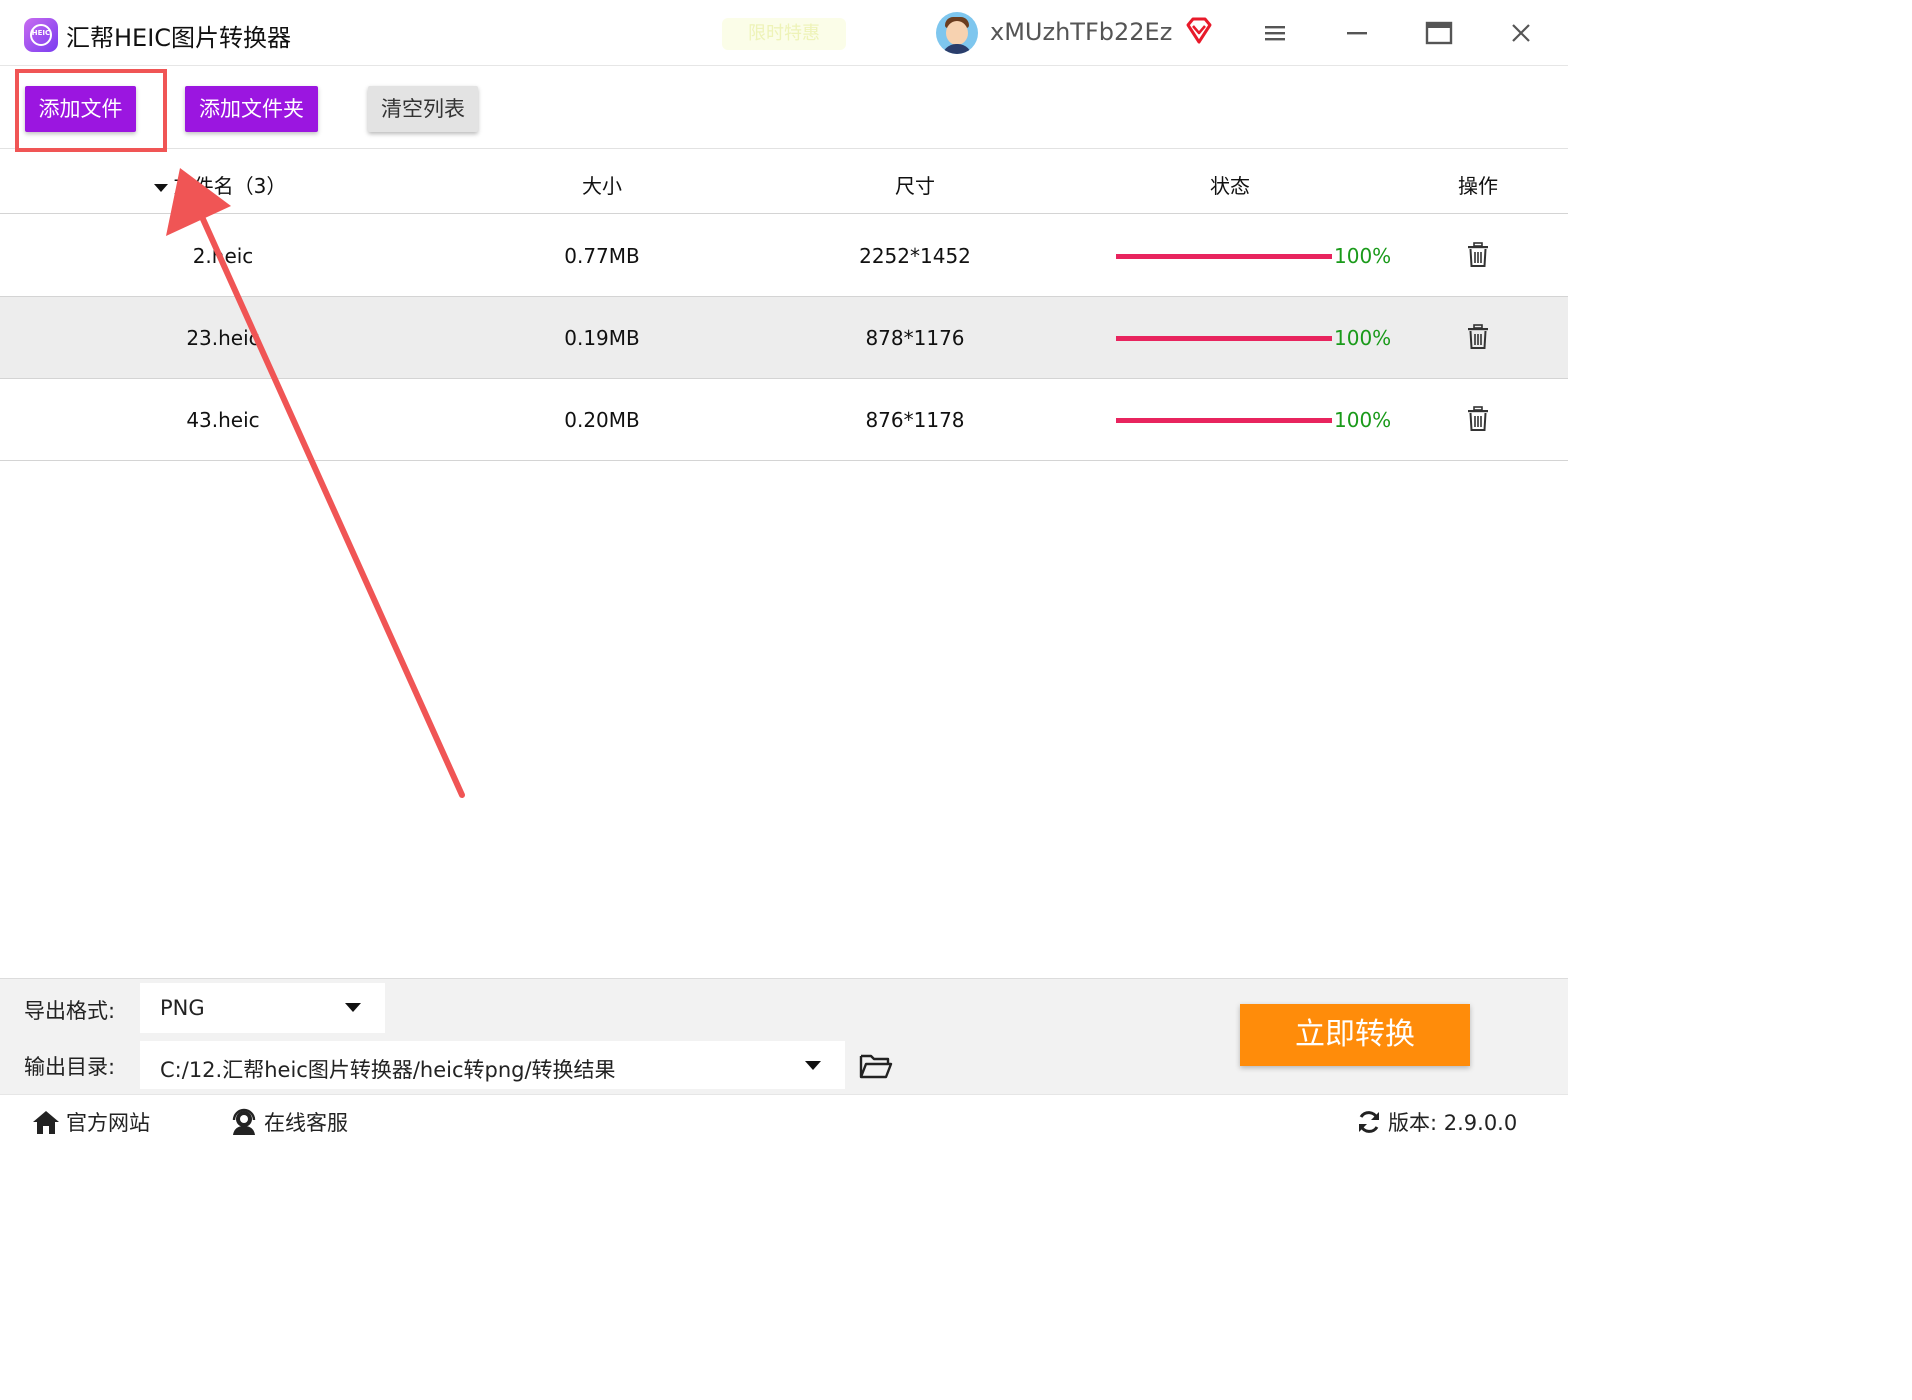 Image resolution: width=1912 pixels, height=1400 pixels. I want to click on official-site-link: 官方网站, so click(91, 1122).